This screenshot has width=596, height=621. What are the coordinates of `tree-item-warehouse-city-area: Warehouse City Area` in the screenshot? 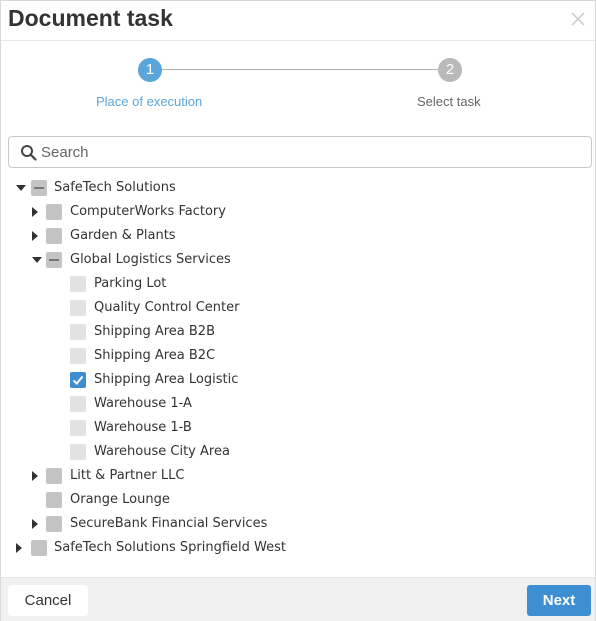 It's located at (298, 452).